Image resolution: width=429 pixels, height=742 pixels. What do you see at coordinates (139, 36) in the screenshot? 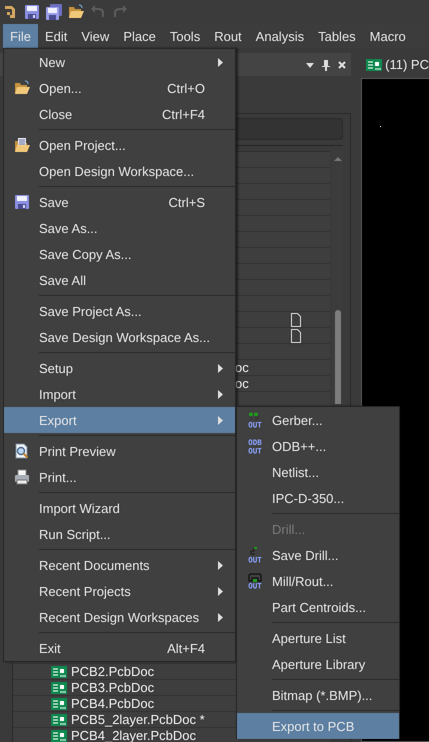
I see `menu-item: Place` at bounding box center [139, 36].